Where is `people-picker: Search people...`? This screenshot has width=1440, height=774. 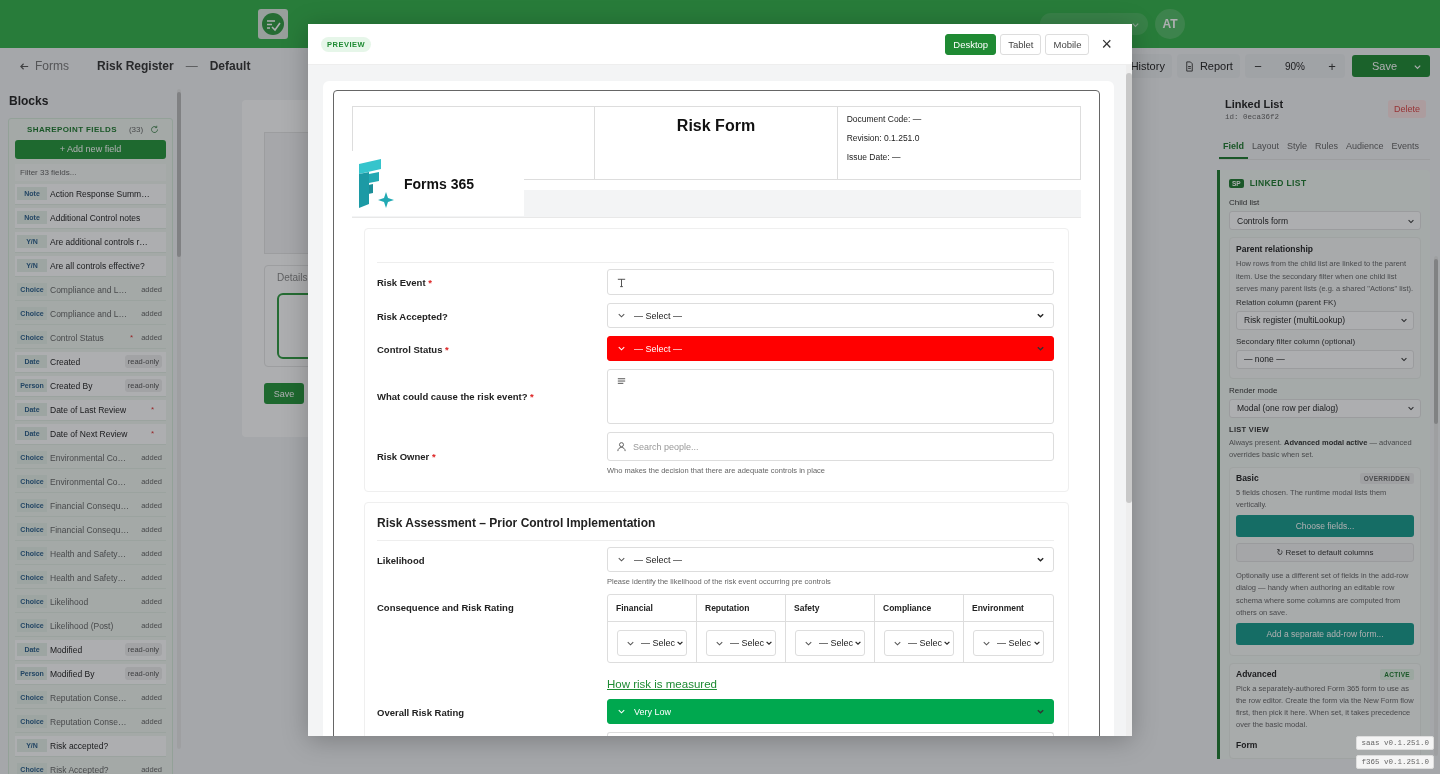
people-picker: Search people... is located at coordinates (830, 446).